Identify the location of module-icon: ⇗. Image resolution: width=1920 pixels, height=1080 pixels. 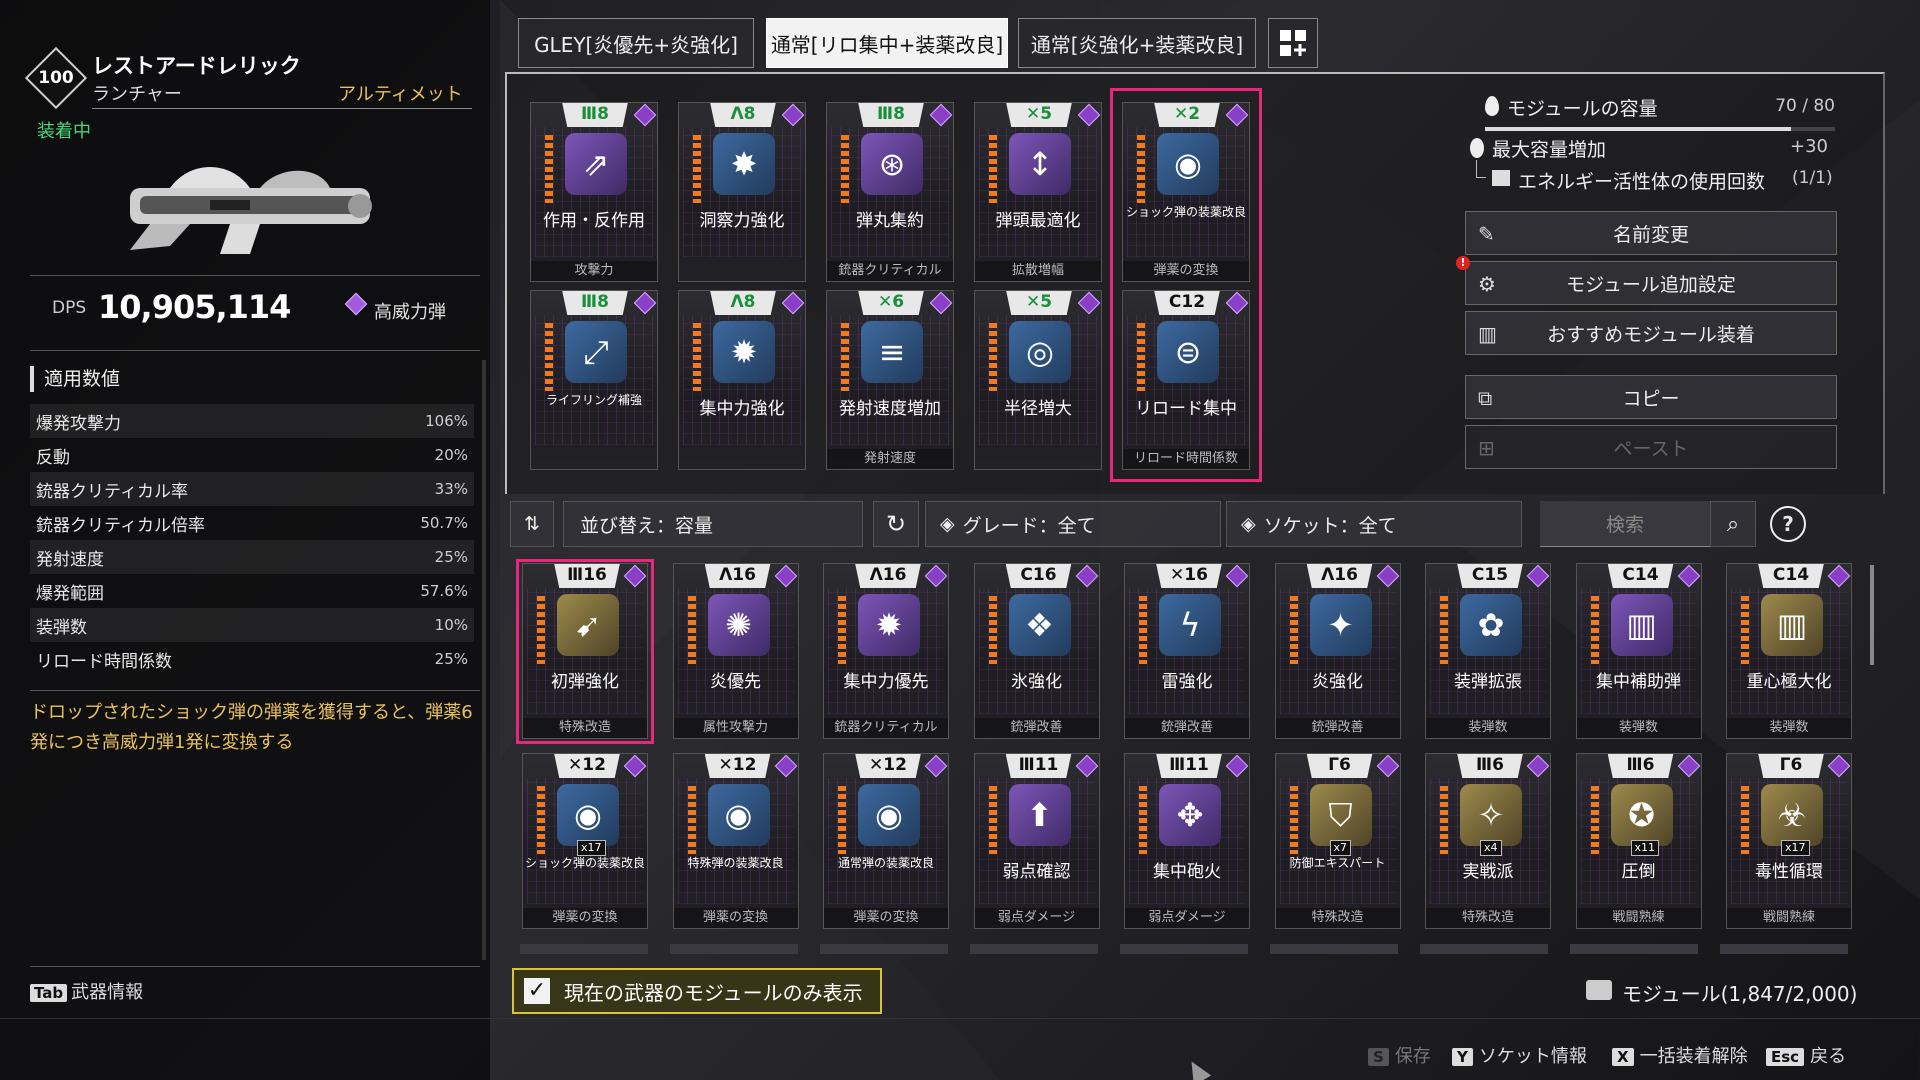
(596, 164).